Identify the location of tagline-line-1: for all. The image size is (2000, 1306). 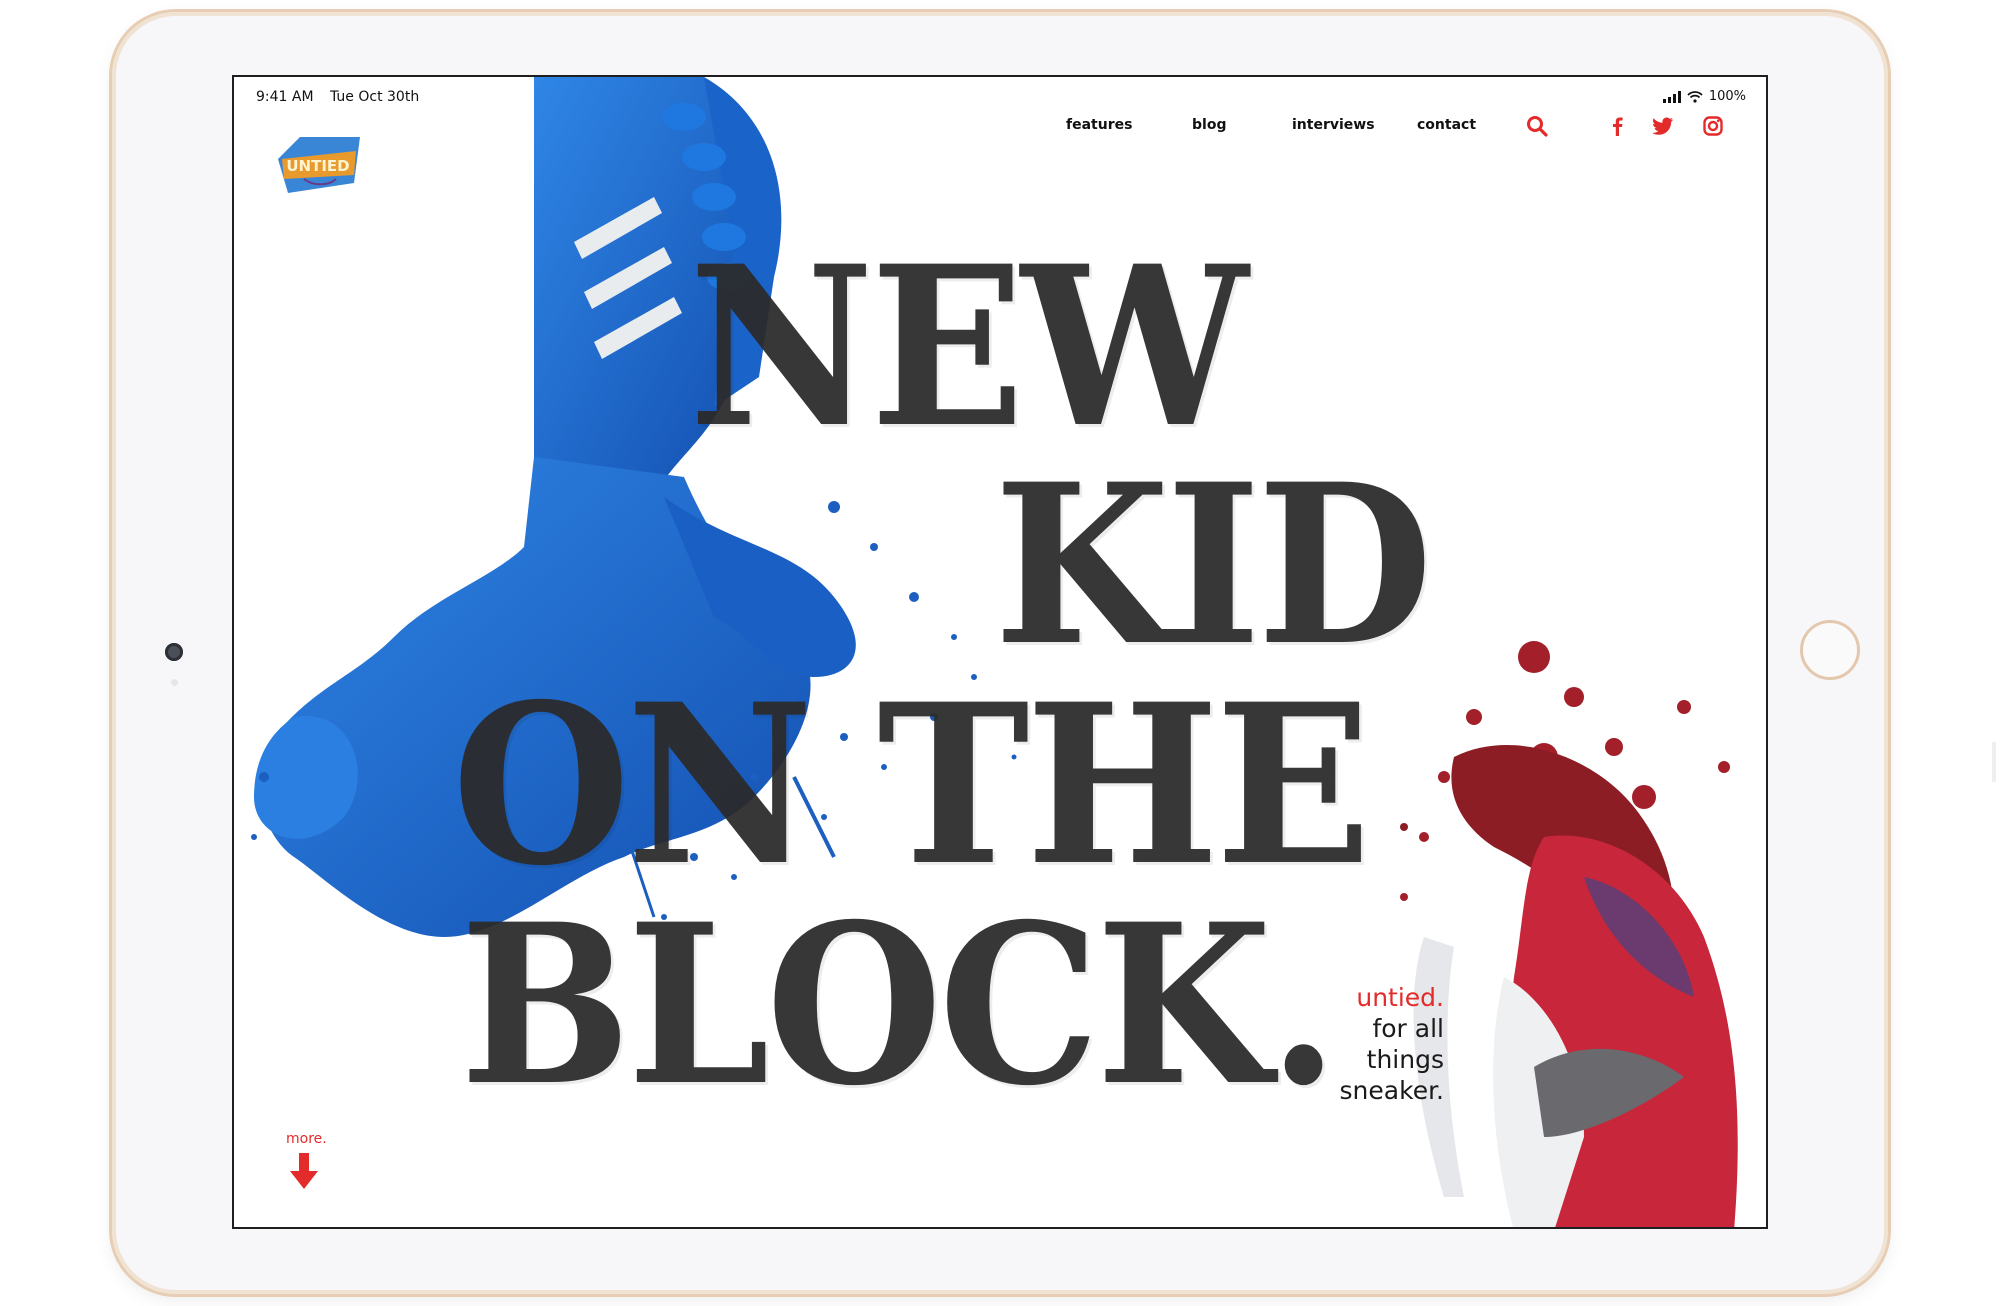
(1408, 1028).